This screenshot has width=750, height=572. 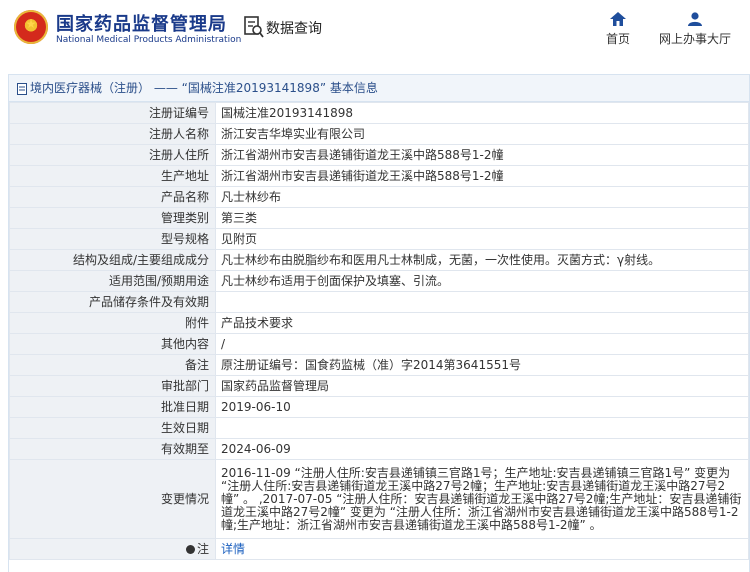 What do you see at coordinates (482, 407) in the screenshot?
I see `row-value: 2019-06-10` at bounding box center [482, 407].